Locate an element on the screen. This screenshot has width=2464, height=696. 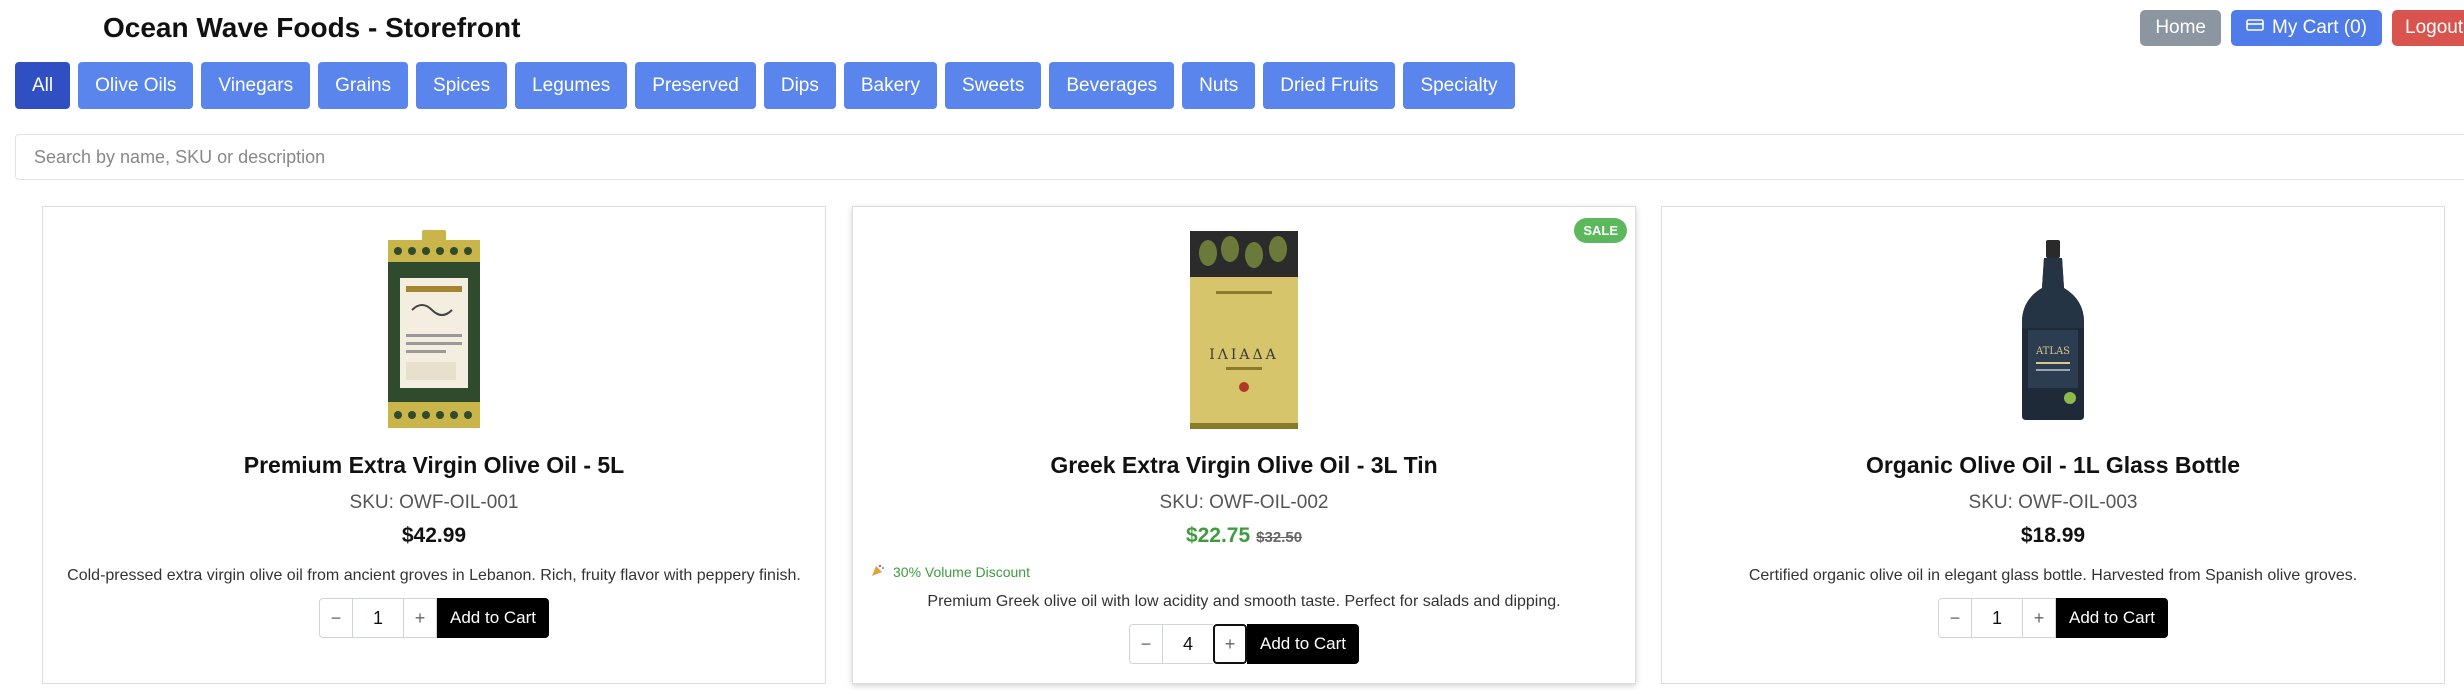
product-name: Organic Olive Oil - 1L Glass Bottle is located at coordinates (2053, 465).